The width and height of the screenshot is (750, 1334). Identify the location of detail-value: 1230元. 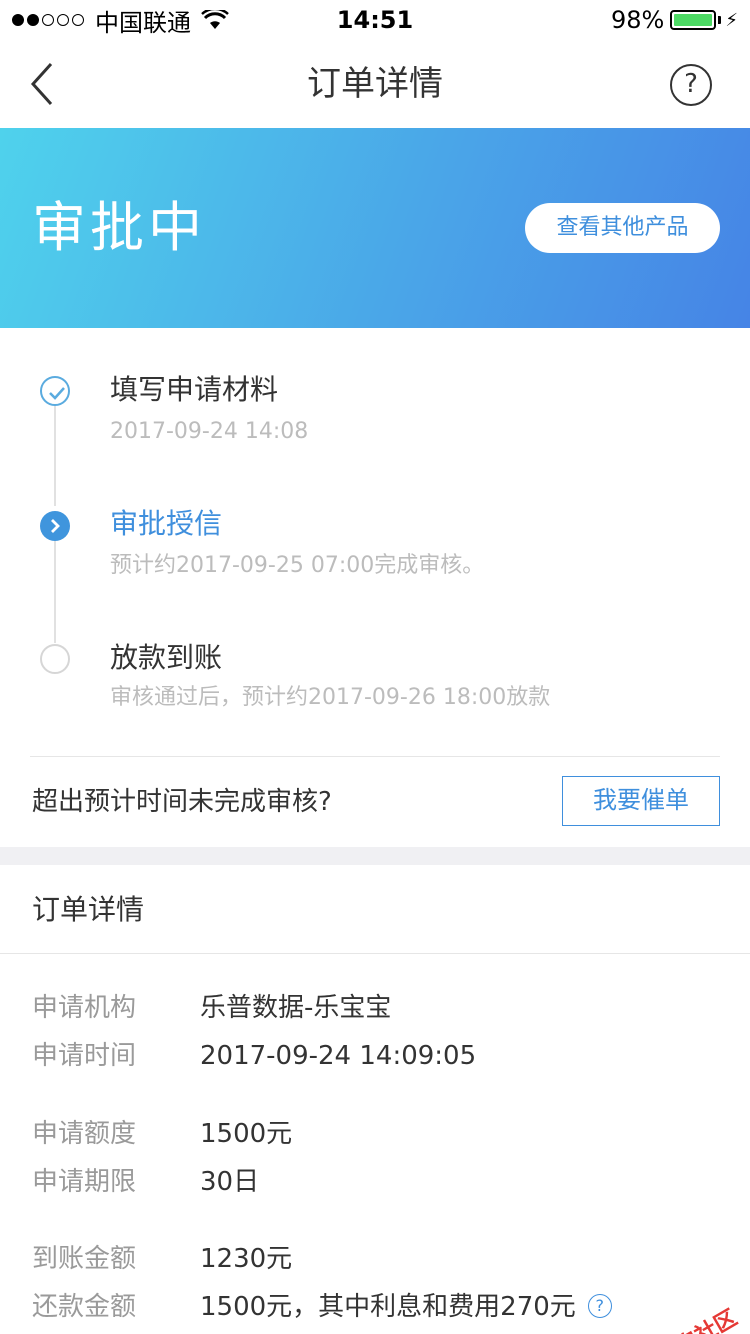
(246, 1259).